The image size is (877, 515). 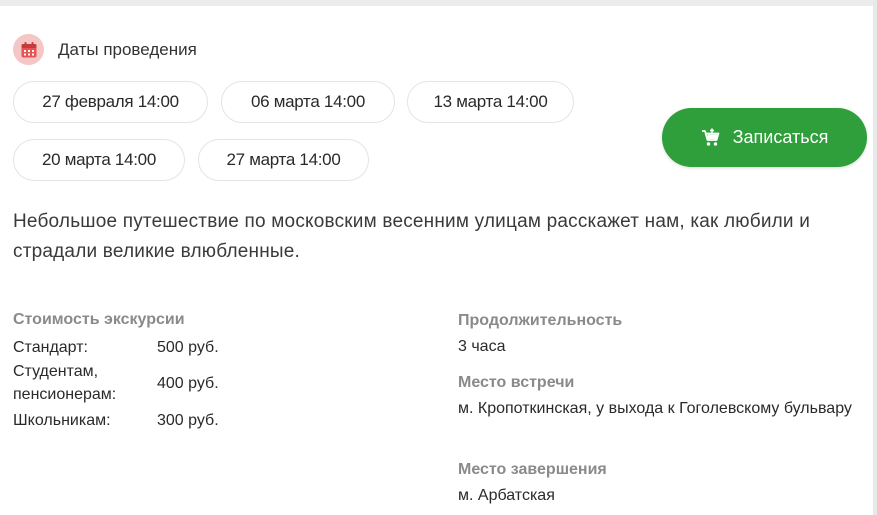 I want to click on dates-header-label: Даты проведения, so click(x=127, y=49).